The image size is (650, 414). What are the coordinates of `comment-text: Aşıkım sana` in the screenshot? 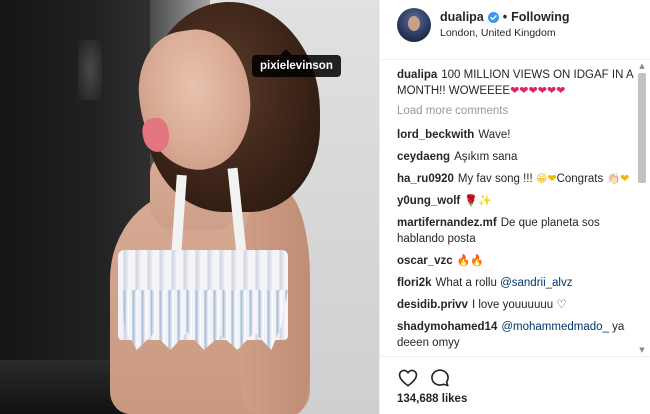 It's located at (486, 157).